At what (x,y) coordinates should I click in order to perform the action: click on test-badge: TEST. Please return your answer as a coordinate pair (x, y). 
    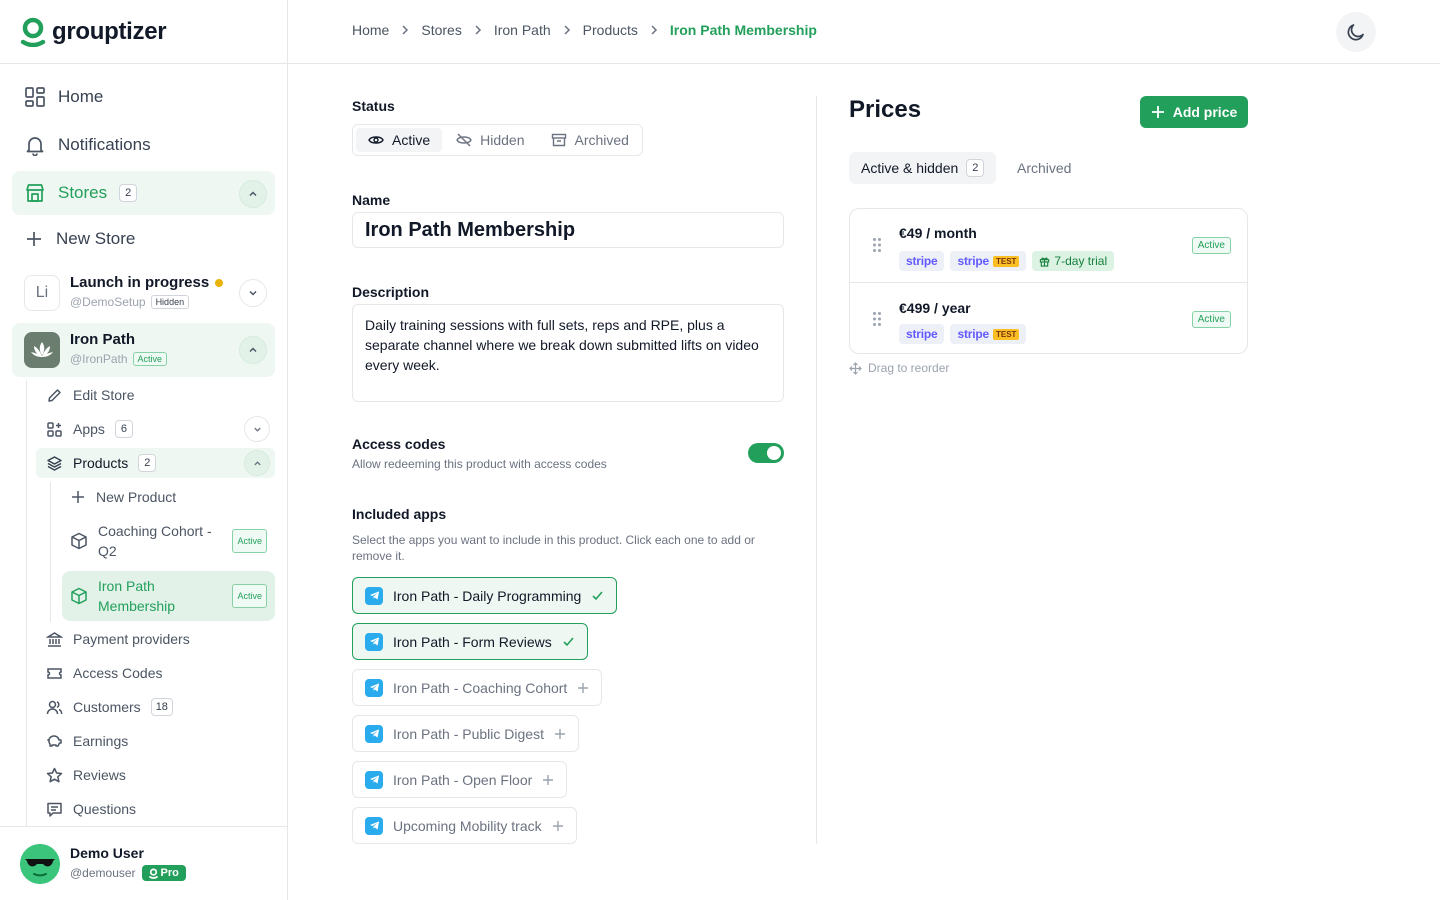
    Looking at the image, I should click on (1006, 261).